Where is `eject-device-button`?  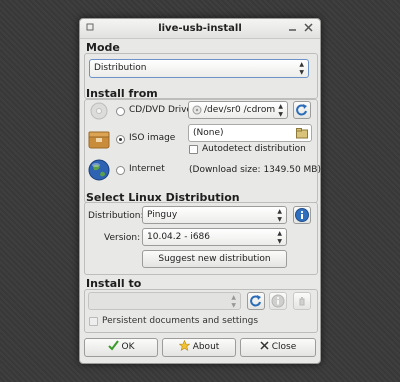
eject-device-button is located at coordinates (302, 301).